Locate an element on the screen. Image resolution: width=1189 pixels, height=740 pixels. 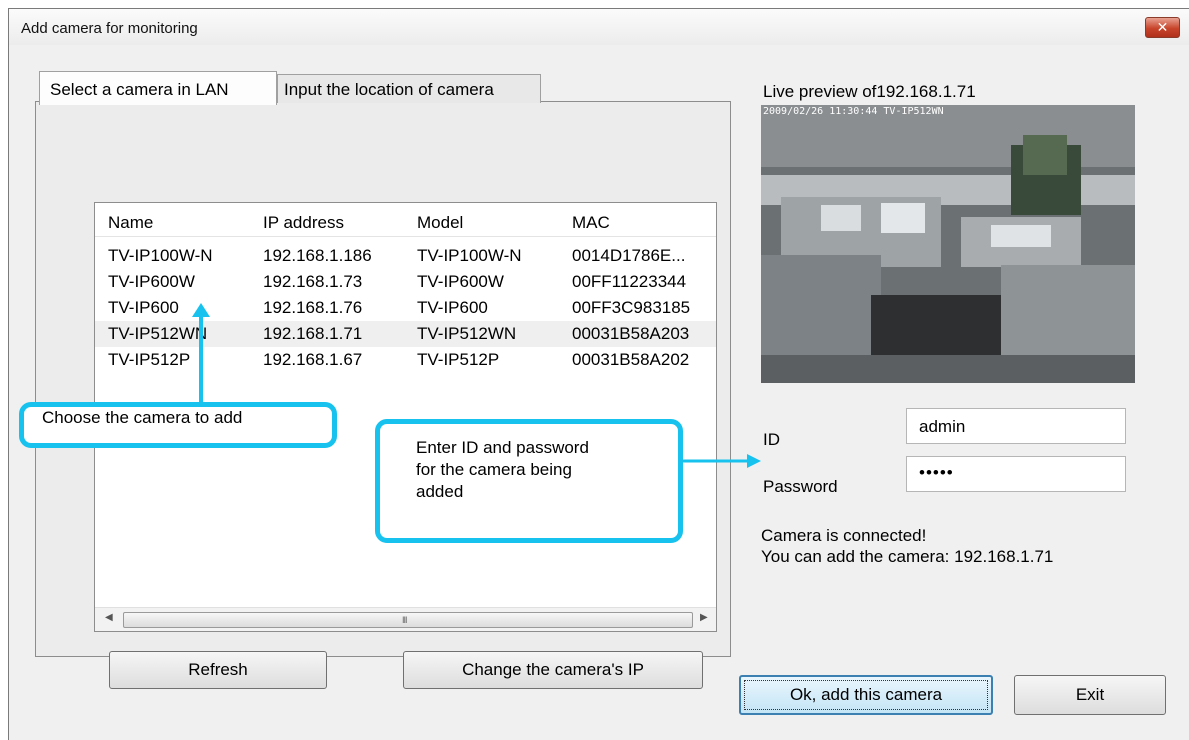
callout-line-3: added is located at coordinates (440, 491).